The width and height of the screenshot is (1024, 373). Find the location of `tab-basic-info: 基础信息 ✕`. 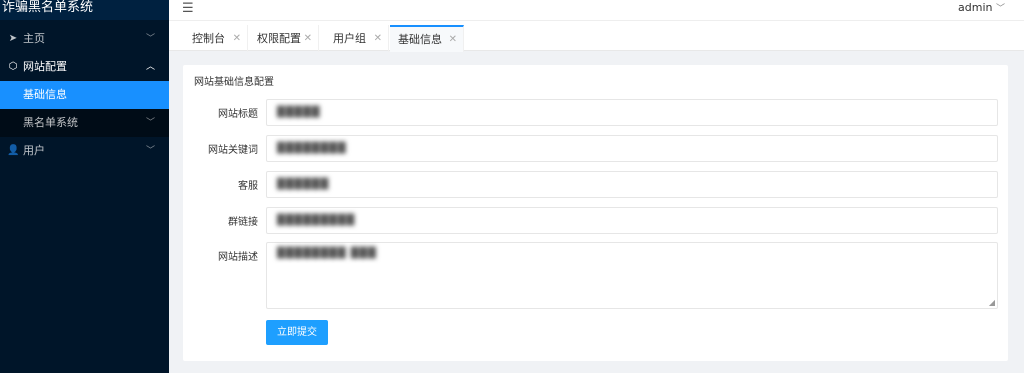

tab-basic-info: 基础信息 ✕ is located at coordinates (427, 38).